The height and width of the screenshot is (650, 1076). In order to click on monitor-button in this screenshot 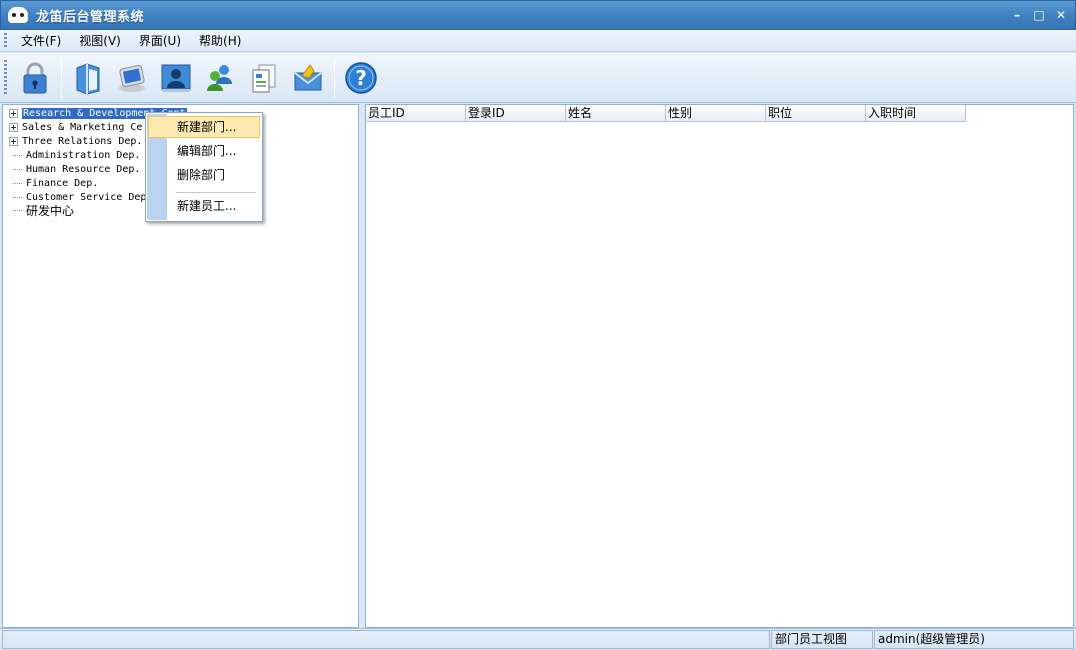, I will do `click(132, 78)`.